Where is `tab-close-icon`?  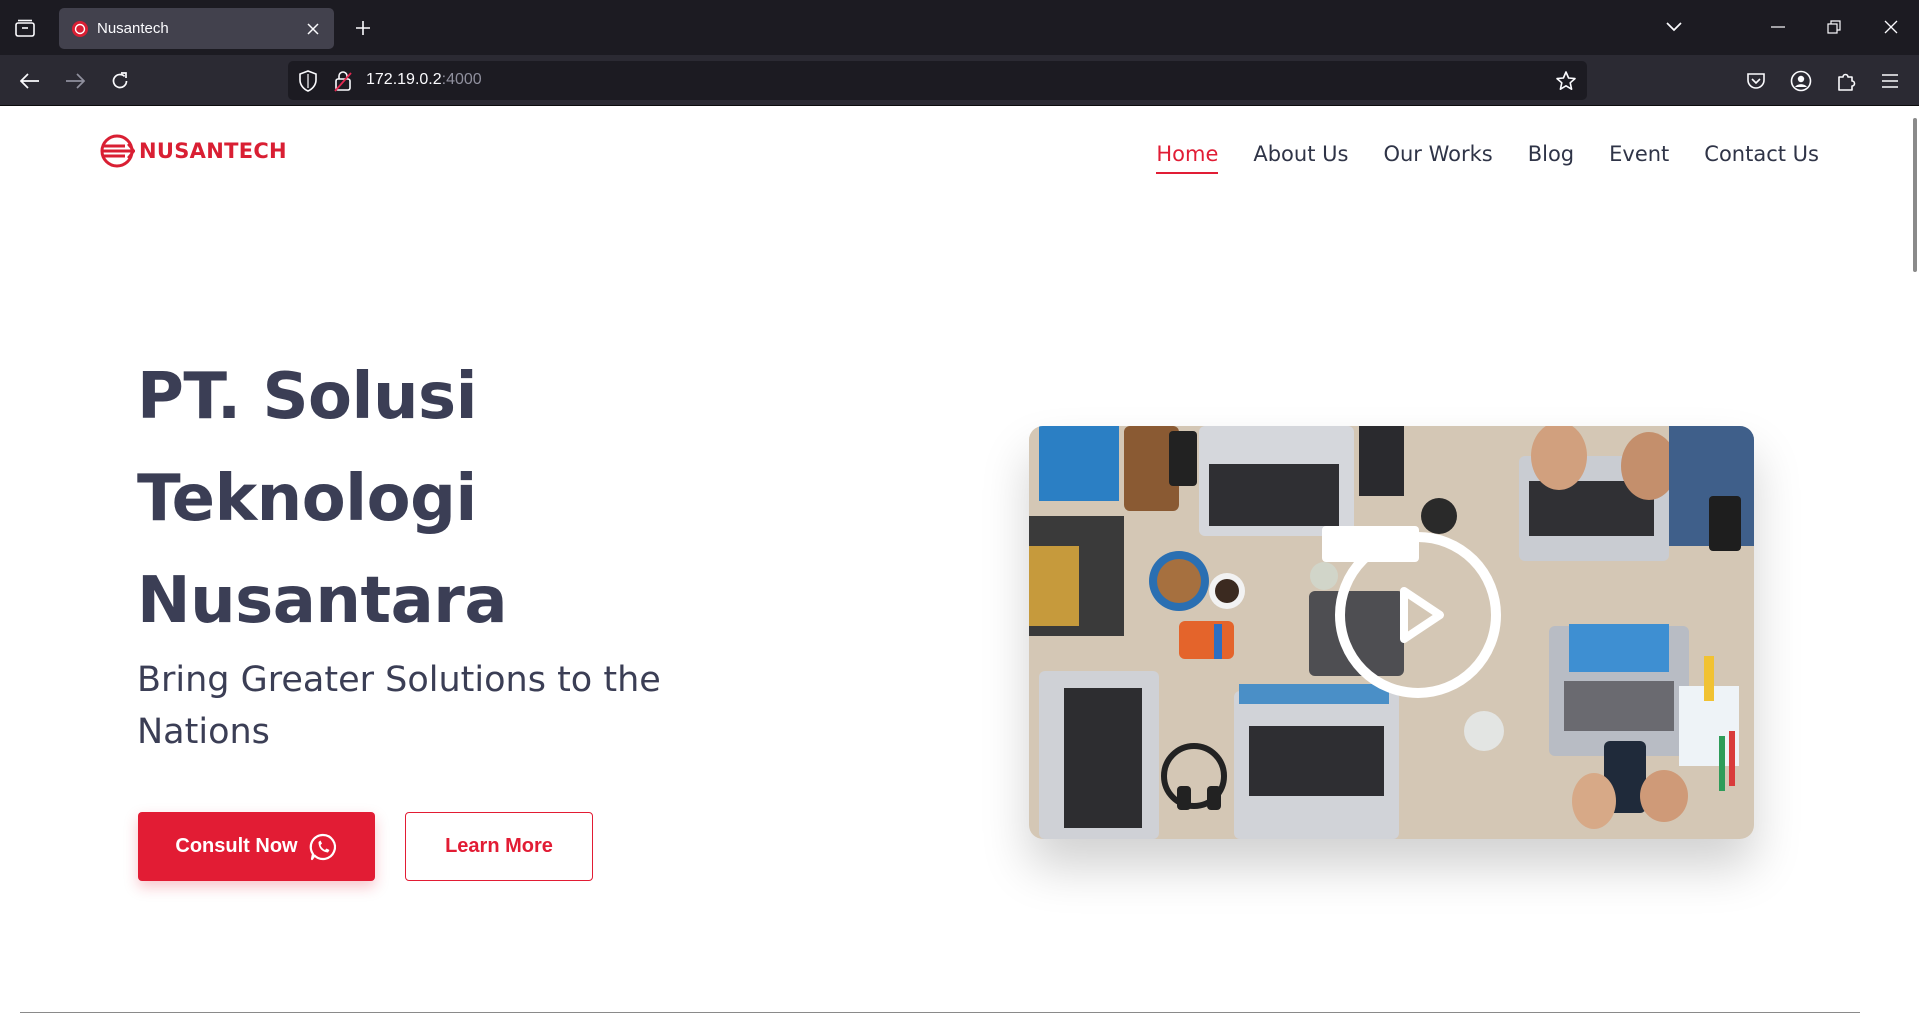 tab-close-icon is located at coordinates (313, 29).